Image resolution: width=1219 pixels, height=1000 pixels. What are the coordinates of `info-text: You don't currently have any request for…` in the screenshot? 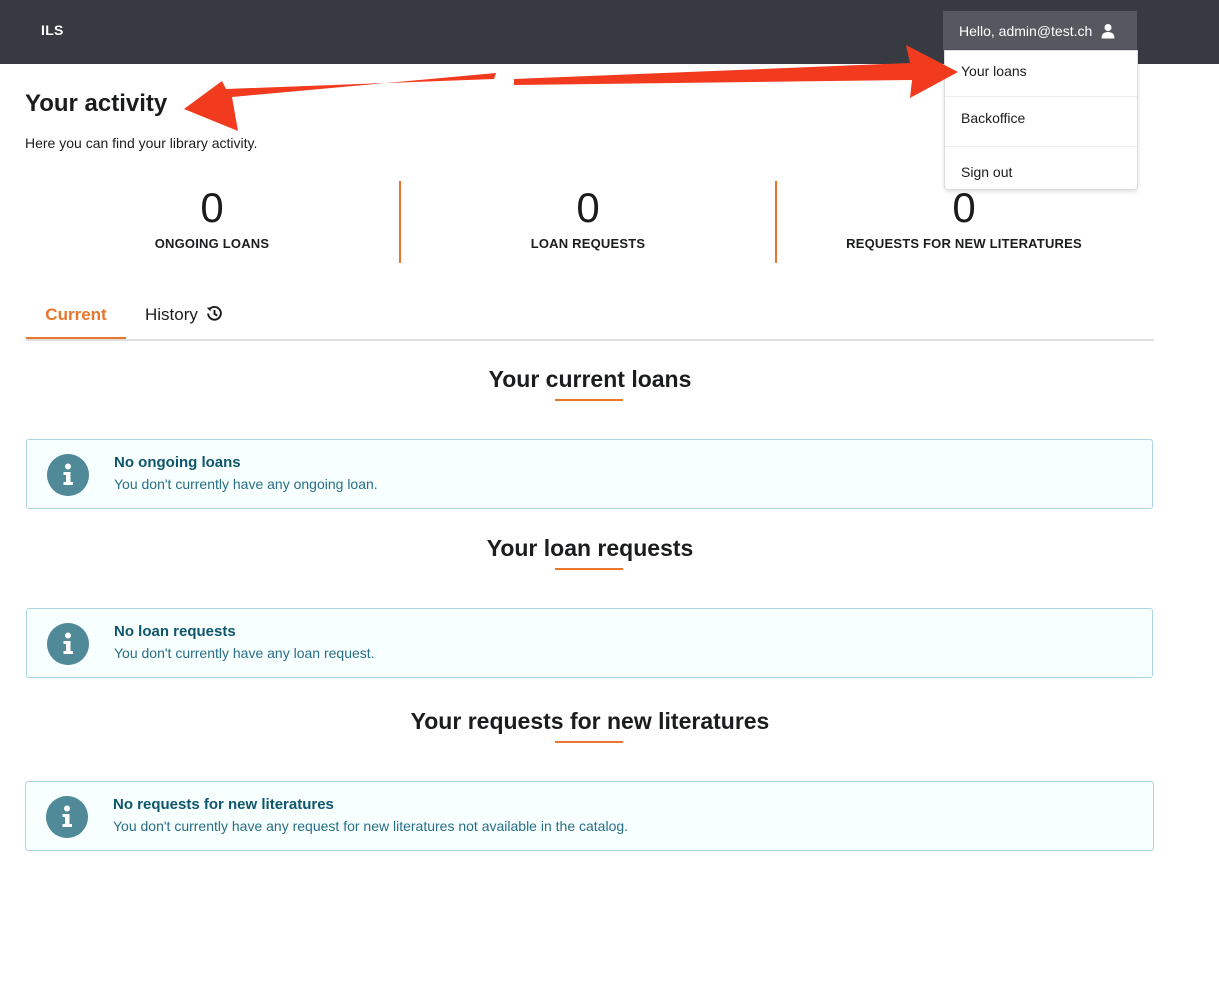 It's located at (371, 826).